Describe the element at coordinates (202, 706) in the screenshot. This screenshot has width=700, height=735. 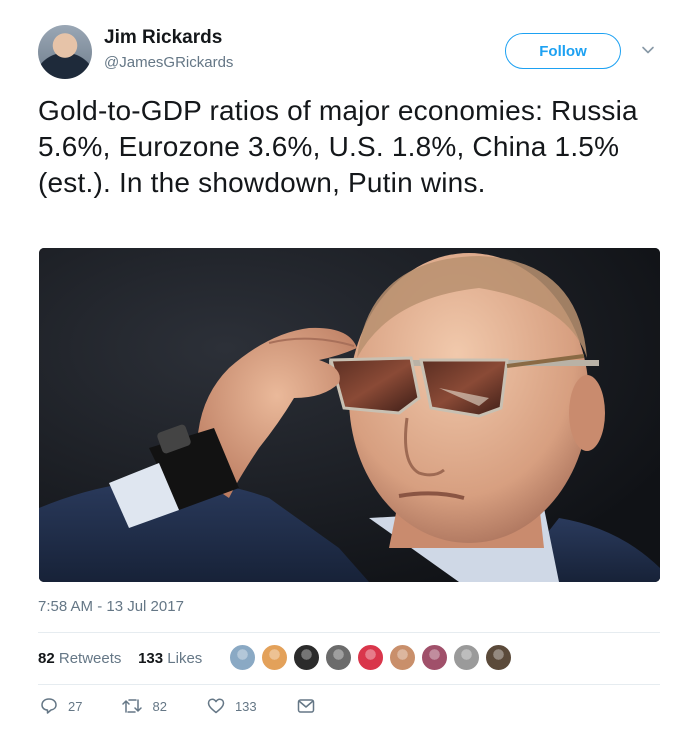
I see `tweet-actions: 27 82 133` at that location.